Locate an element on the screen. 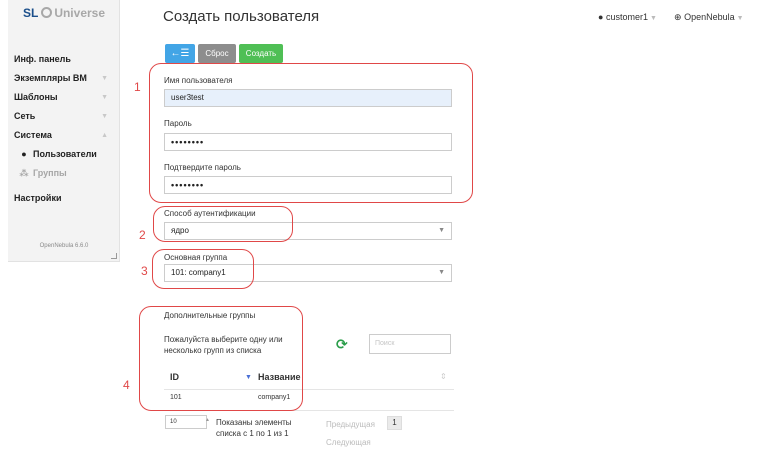  zone-name: OpenNebula is located at coordinates (709, 17).